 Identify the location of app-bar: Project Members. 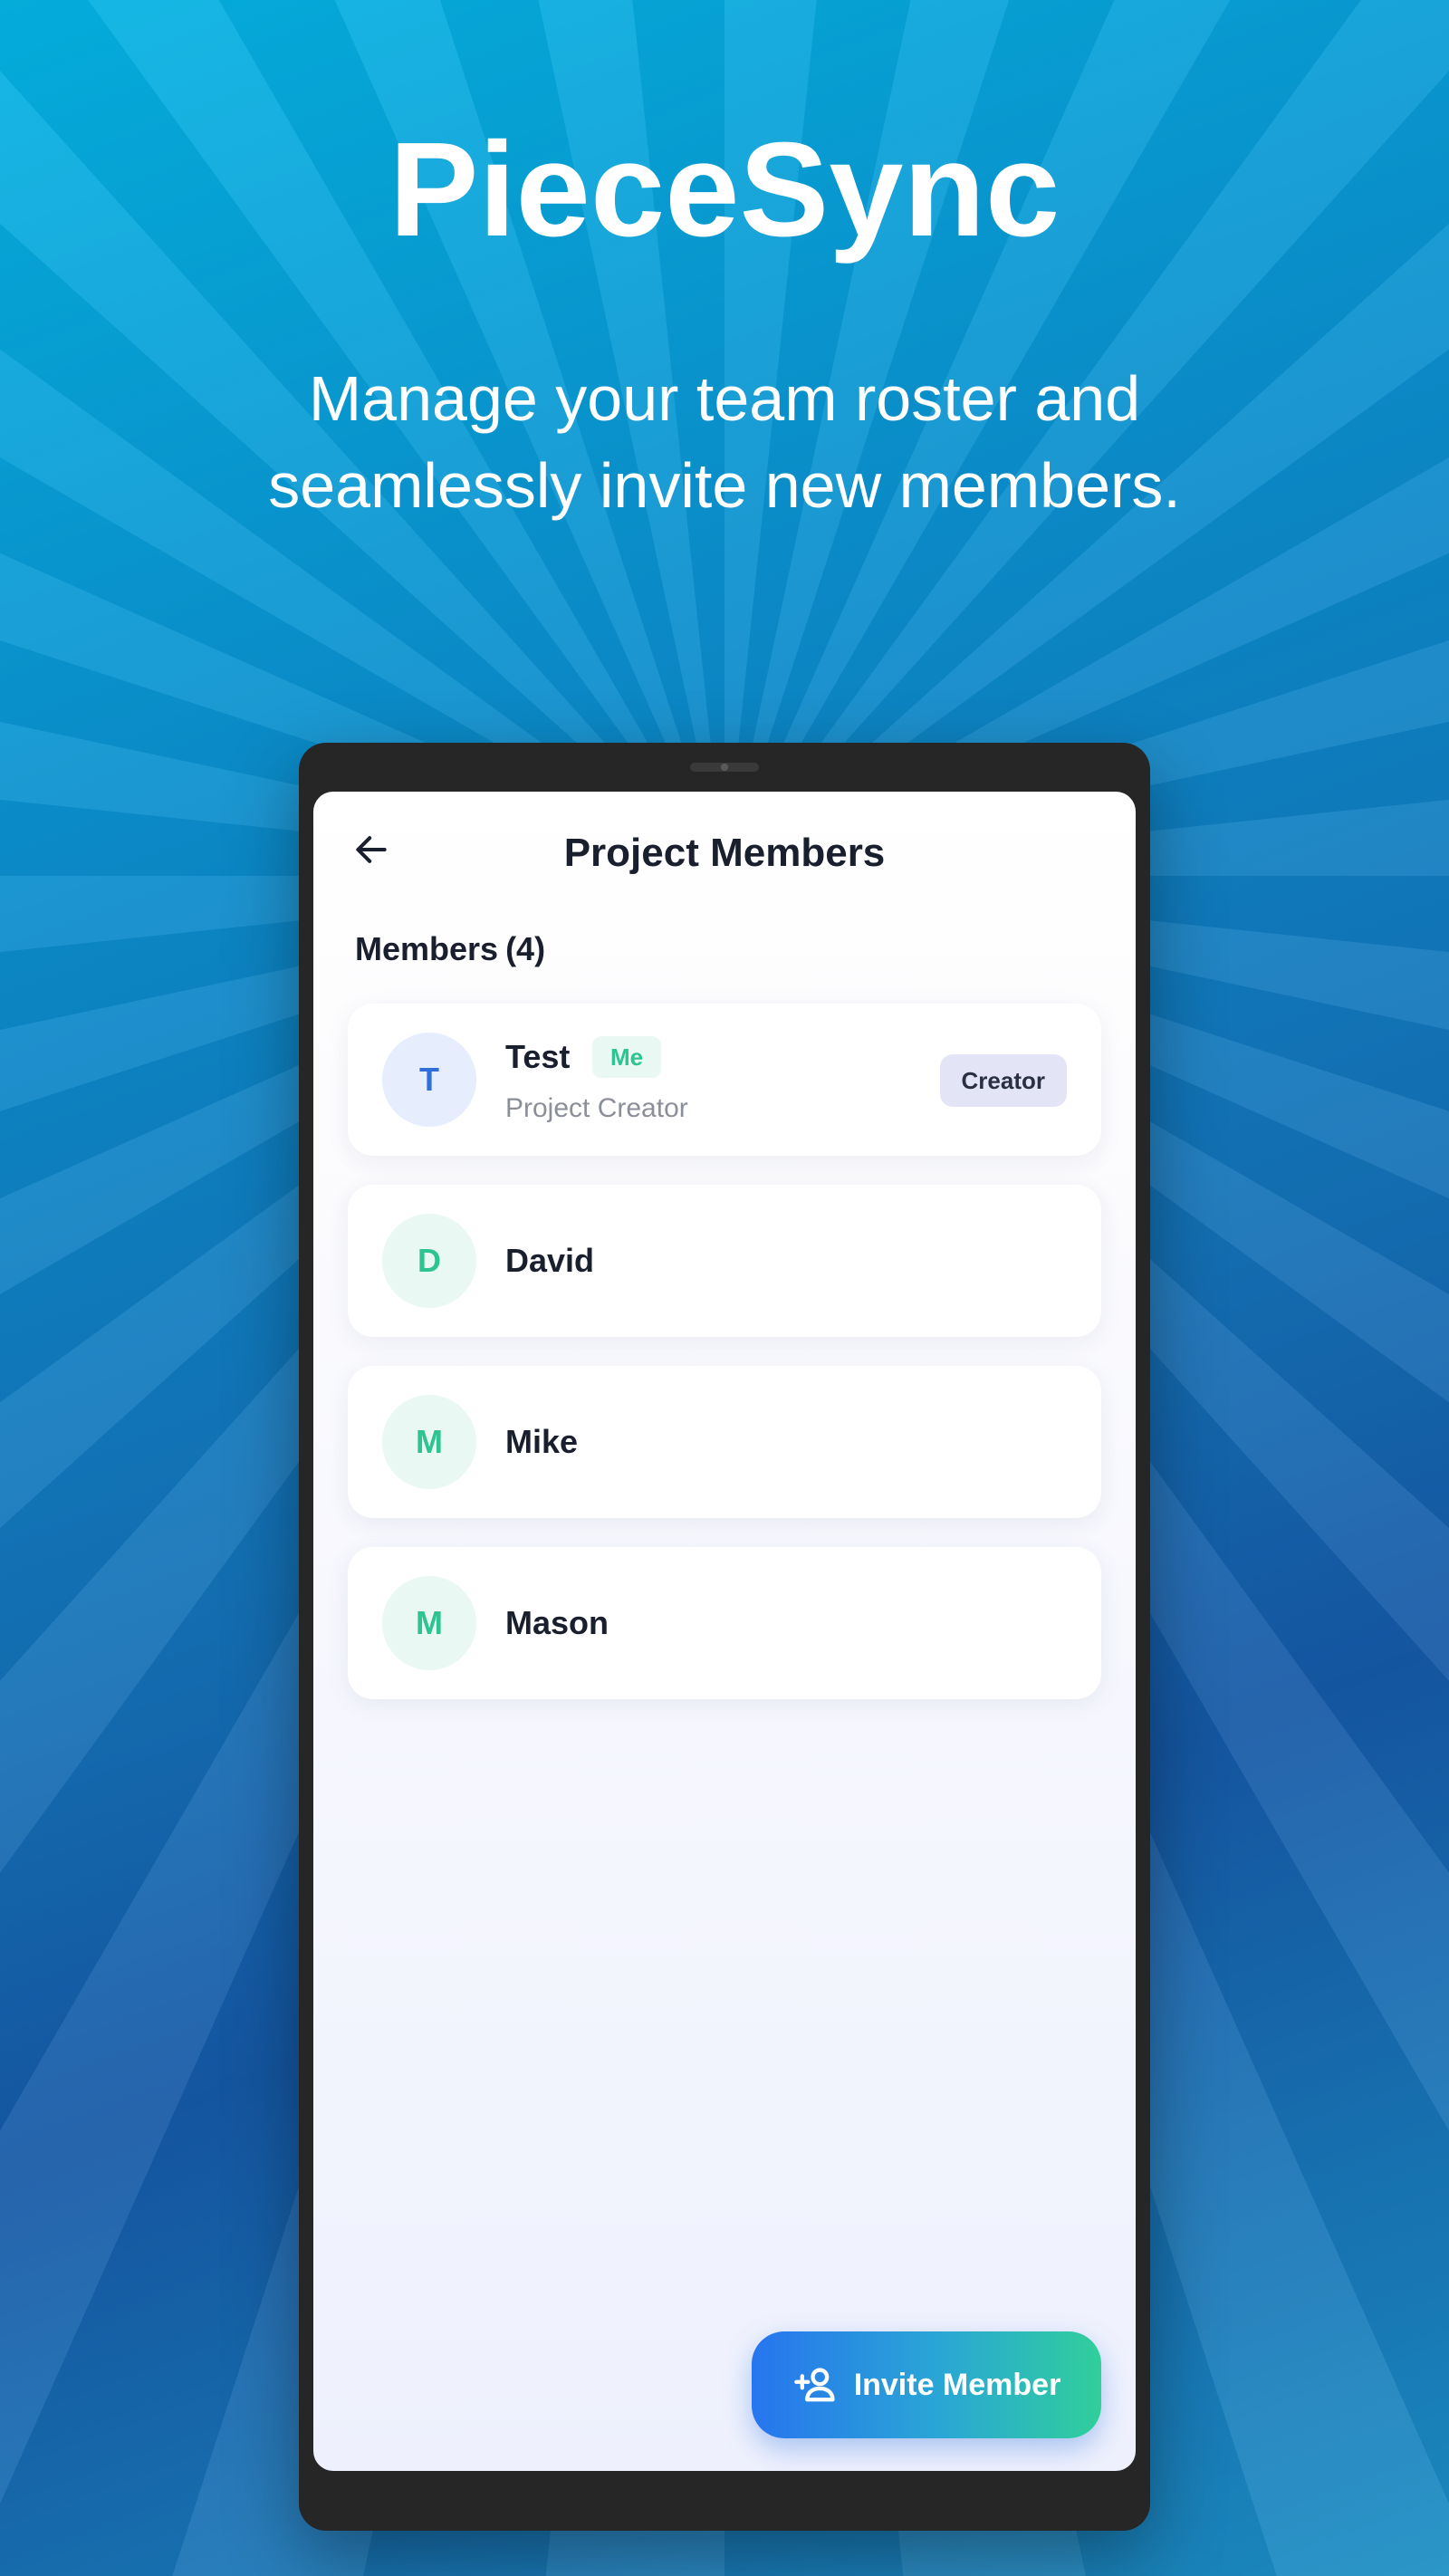
(724, 860).